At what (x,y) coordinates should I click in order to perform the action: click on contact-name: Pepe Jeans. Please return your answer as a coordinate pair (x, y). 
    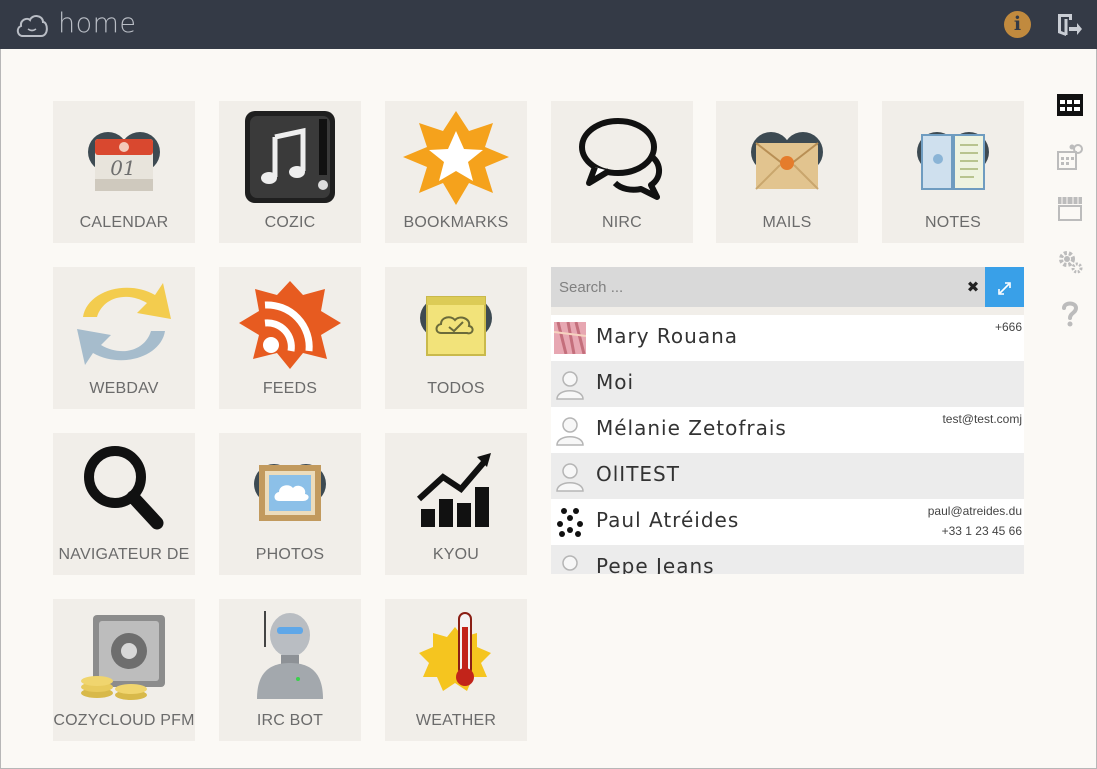
    Looking at the image, I should click on (655, 564).